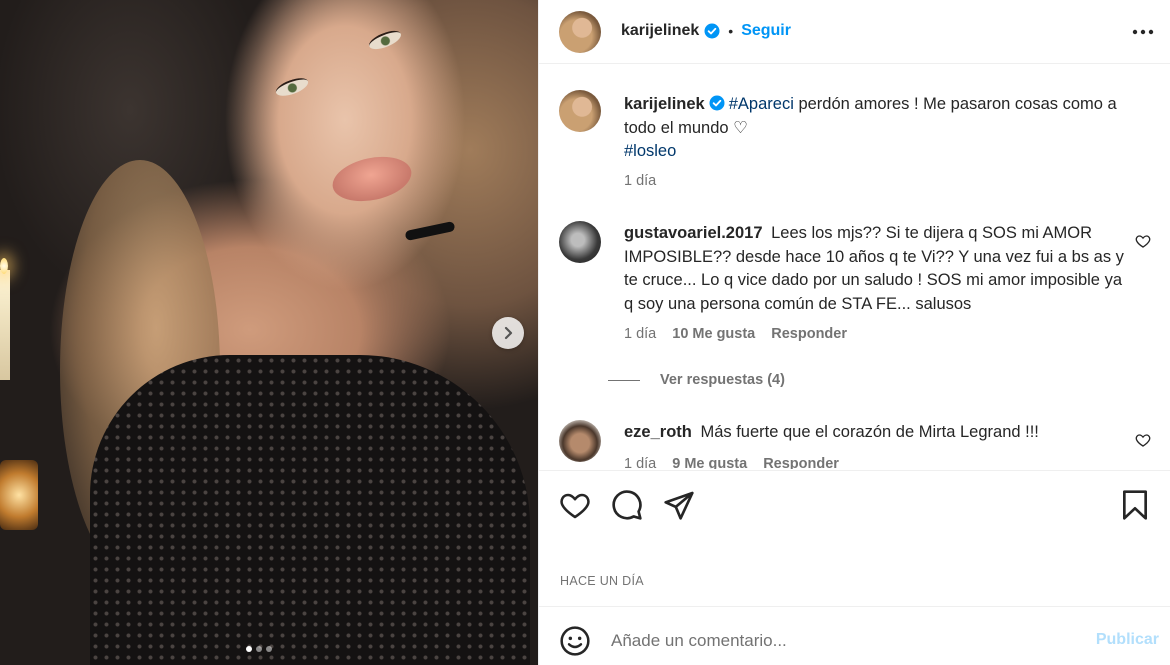  Describe the element at coordinates (580, 32) in the screenshot. I see `author-avatar` at that location.